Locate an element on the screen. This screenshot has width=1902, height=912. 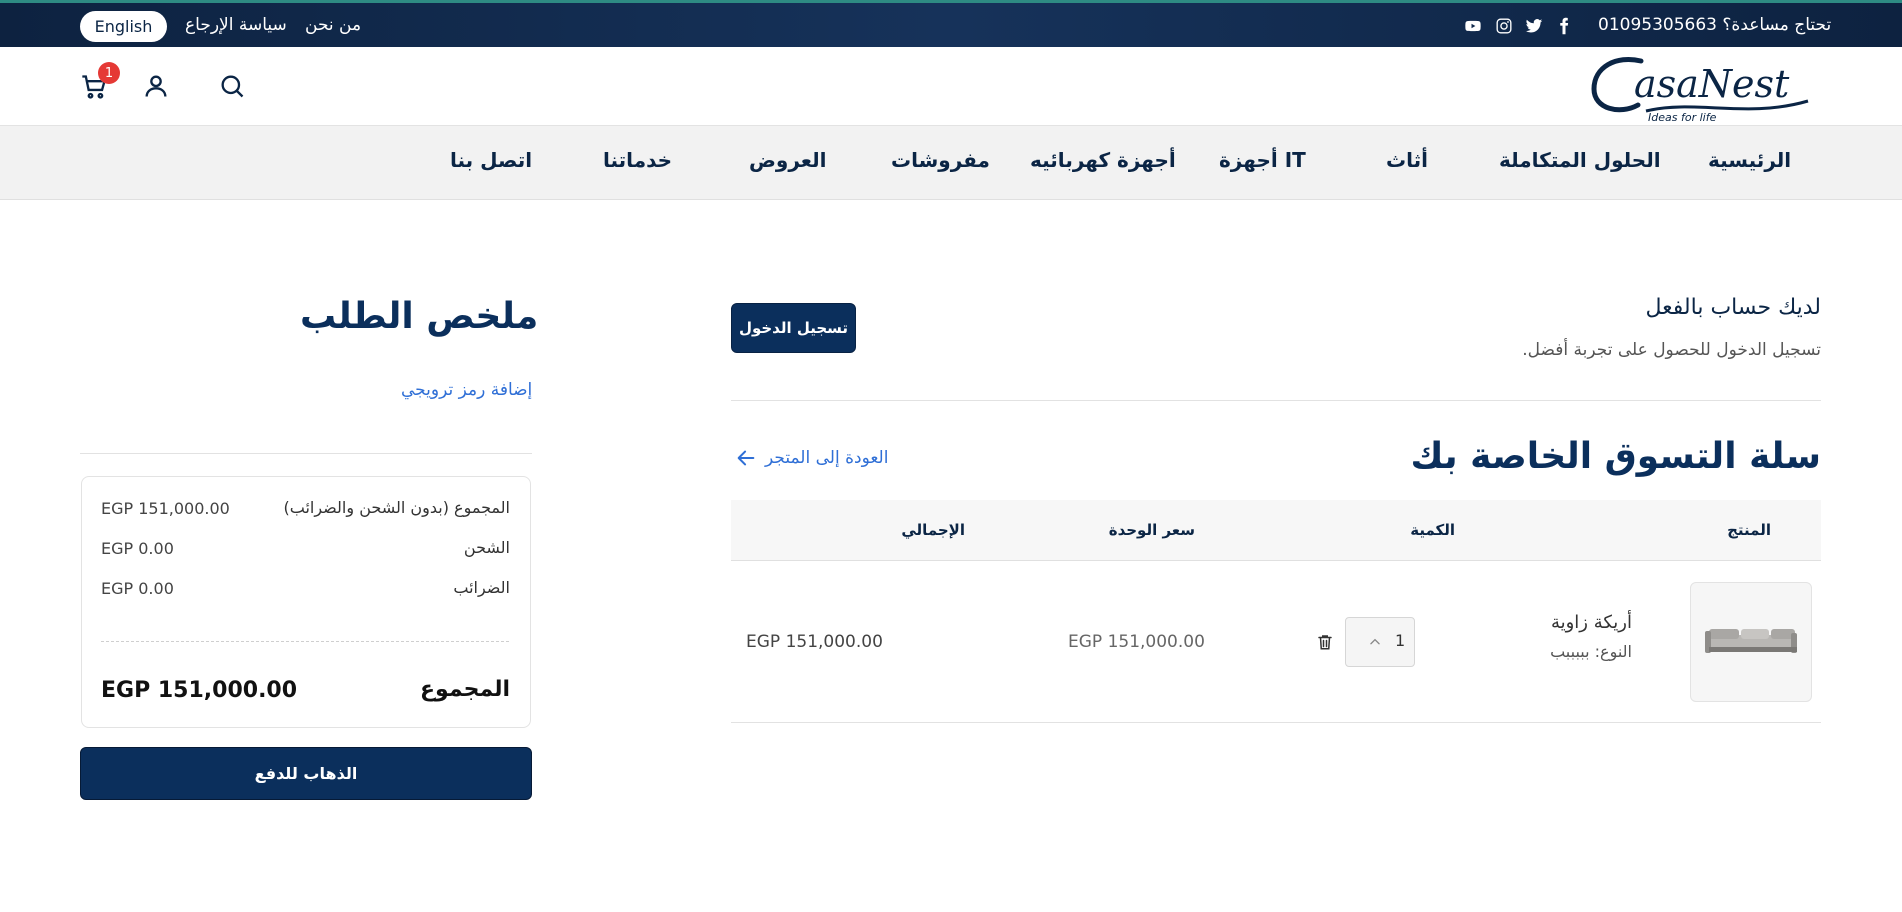
total-label: المجموع is located at coordinates (465, 689).